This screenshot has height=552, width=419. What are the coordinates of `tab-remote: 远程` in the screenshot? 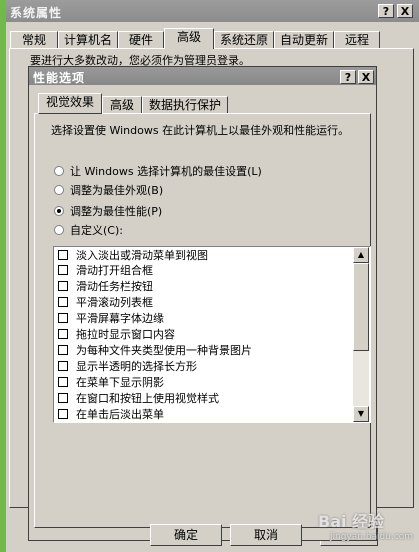 It's located at (357, 40).